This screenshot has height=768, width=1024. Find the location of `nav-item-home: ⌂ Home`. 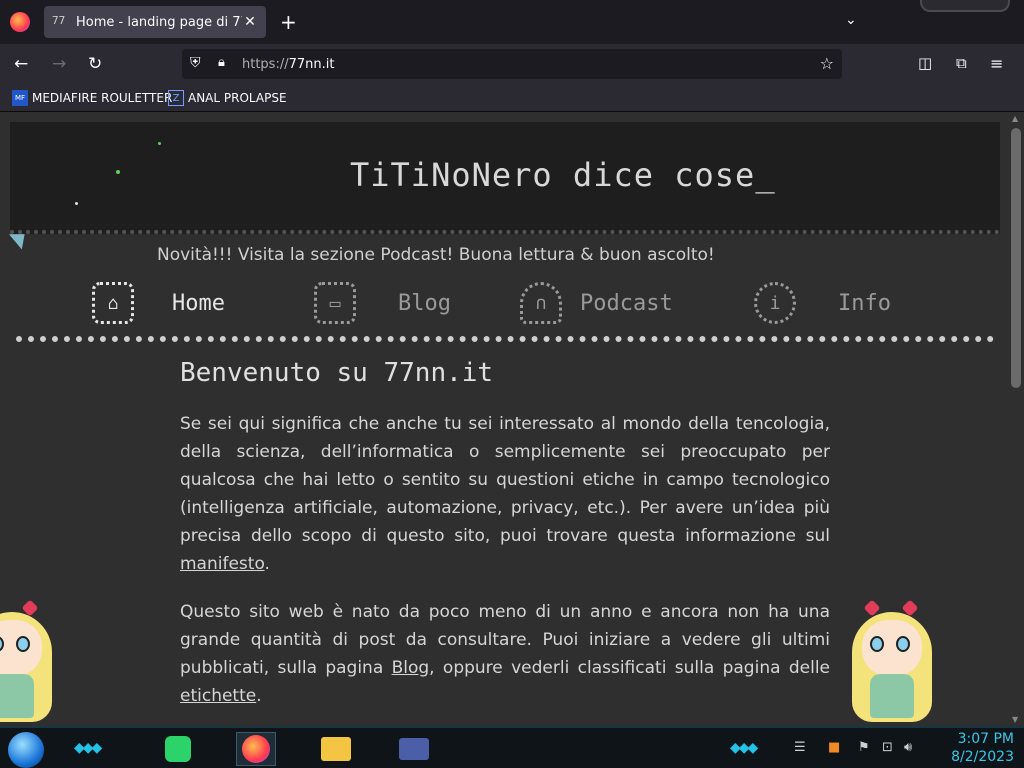

nav-item-home: ⌂ Home is located at coordinates (158, 303).